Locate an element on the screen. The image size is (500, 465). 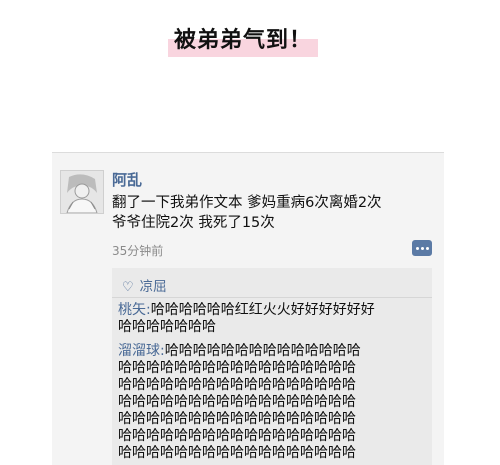
heart-icon: ♡ is located at coordinates (128, 287).